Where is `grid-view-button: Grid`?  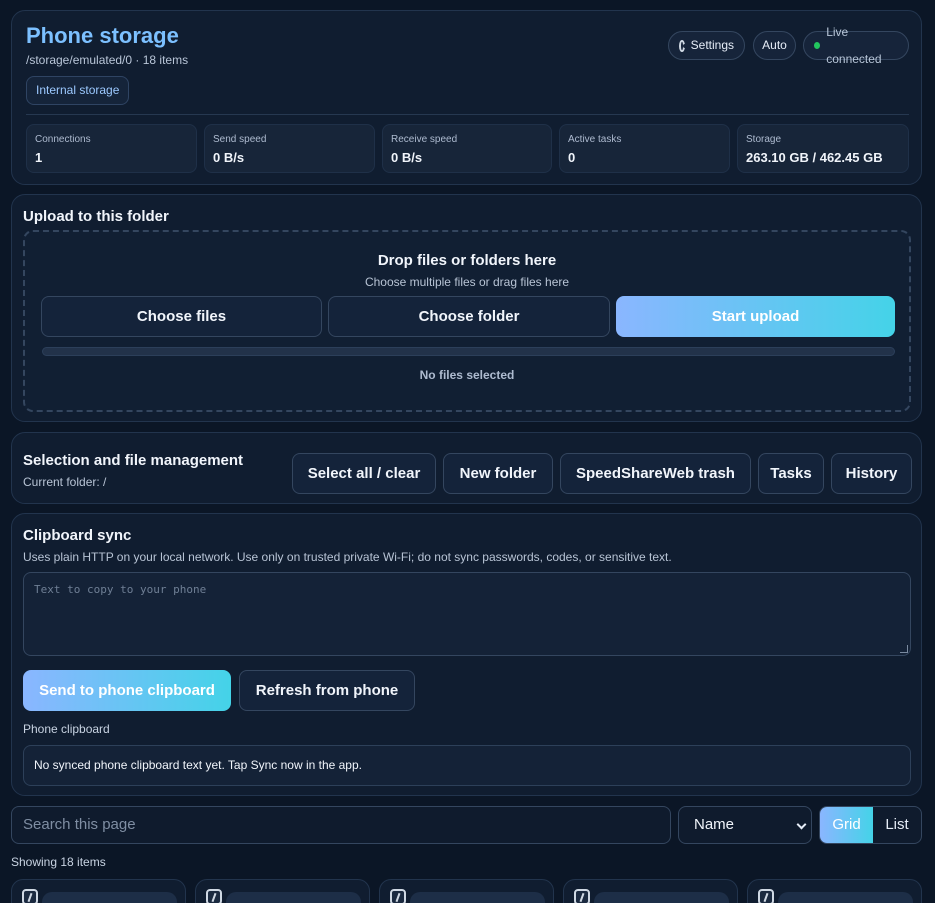
grid-view-button: Grid is located at coordinates (846, 825).